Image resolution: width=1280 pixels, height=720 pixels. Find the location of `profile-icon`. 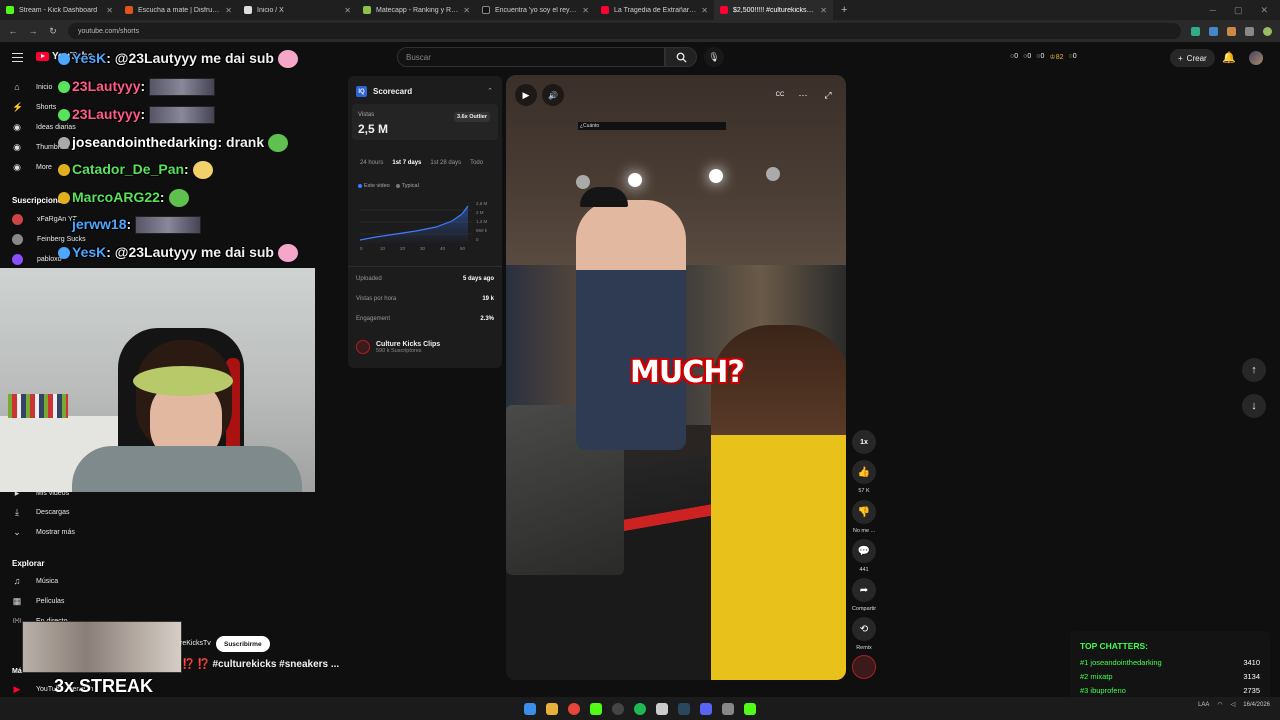

profile-icon is located at coordinates (1267, 31).